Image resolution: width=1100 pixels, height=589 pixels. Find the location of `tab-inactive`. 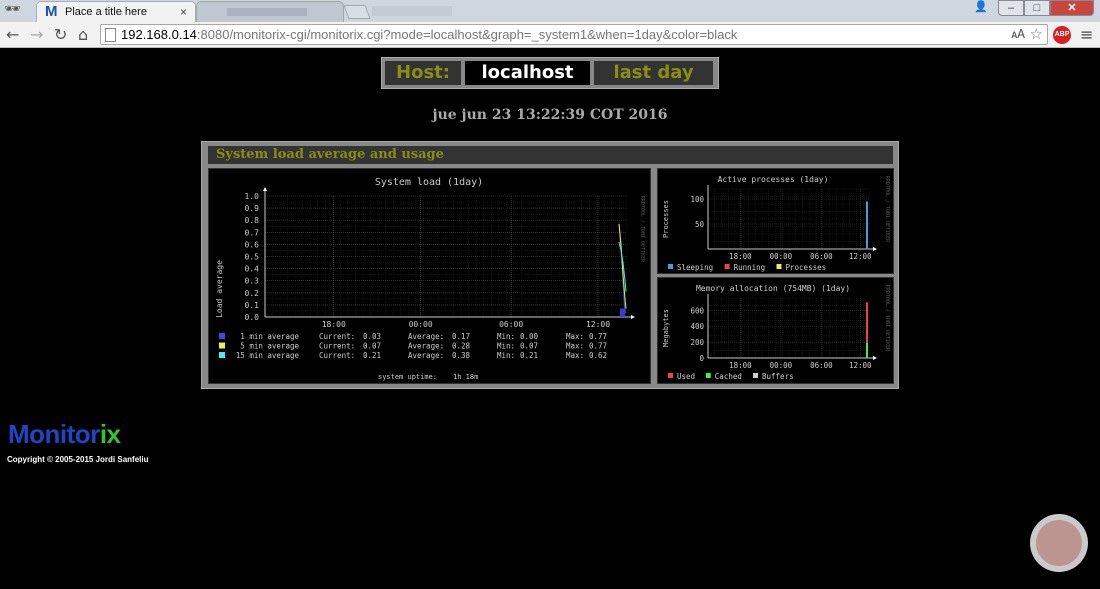

tab-inactive is located at coordinates (270, 11).